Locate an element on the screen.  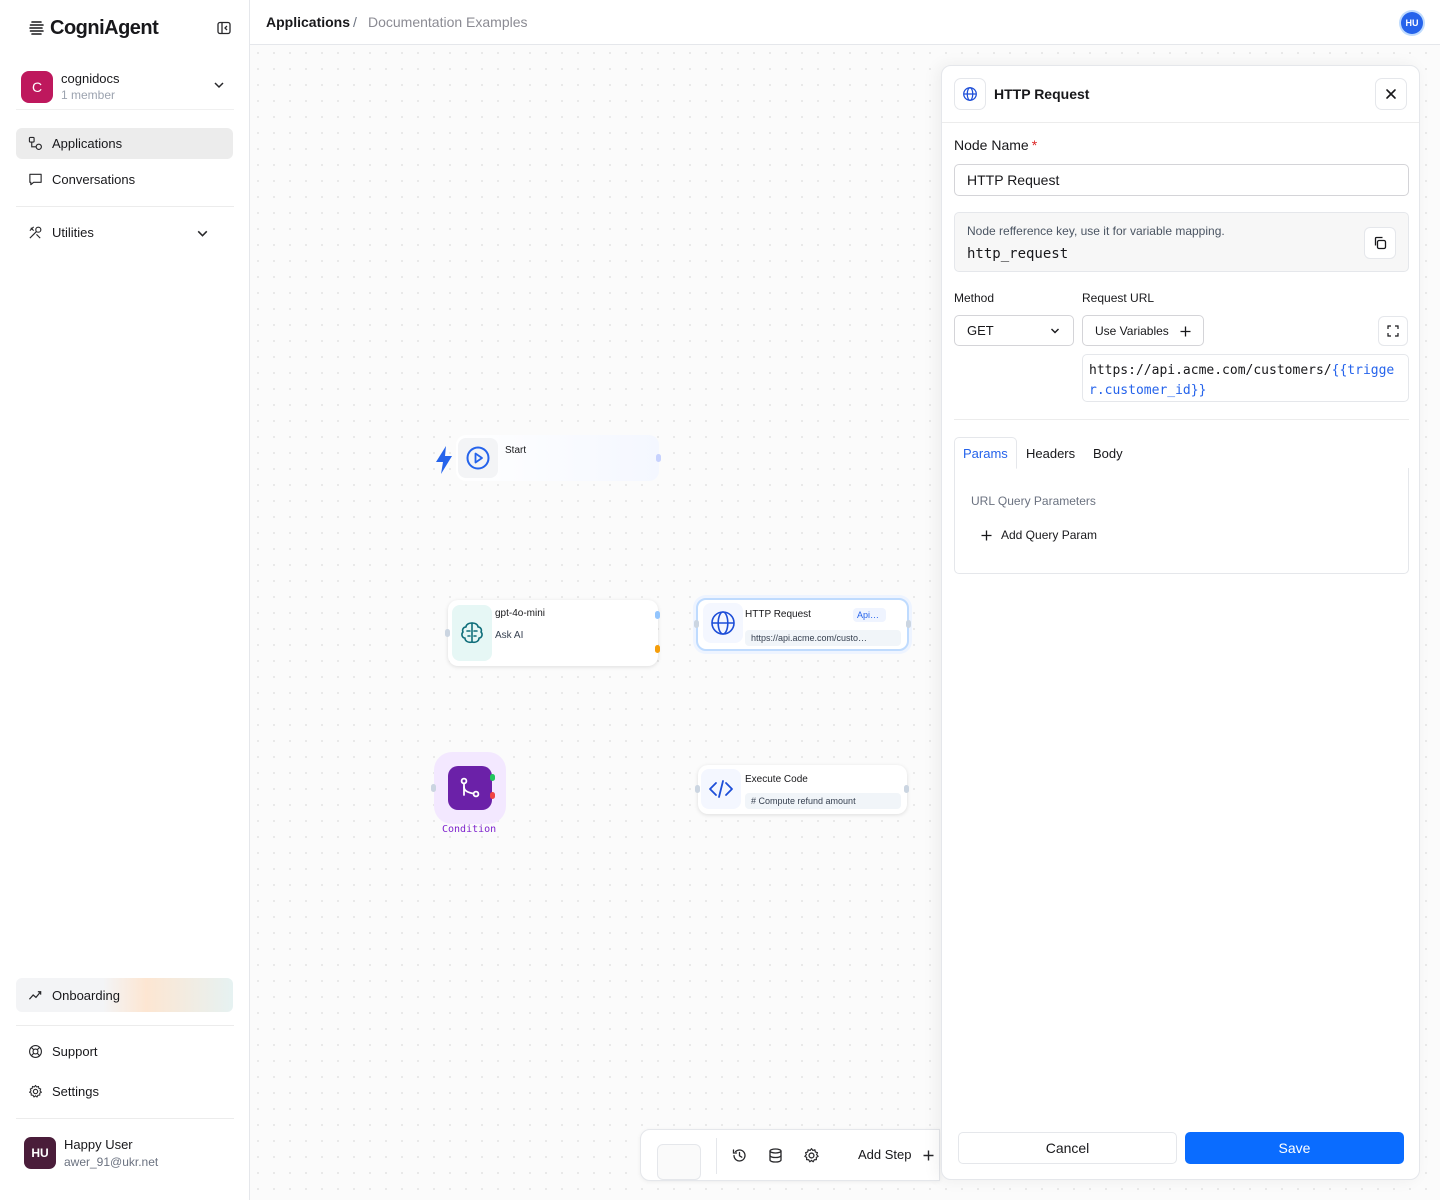
tab-body: Body is located at coordinates (1108, 453).